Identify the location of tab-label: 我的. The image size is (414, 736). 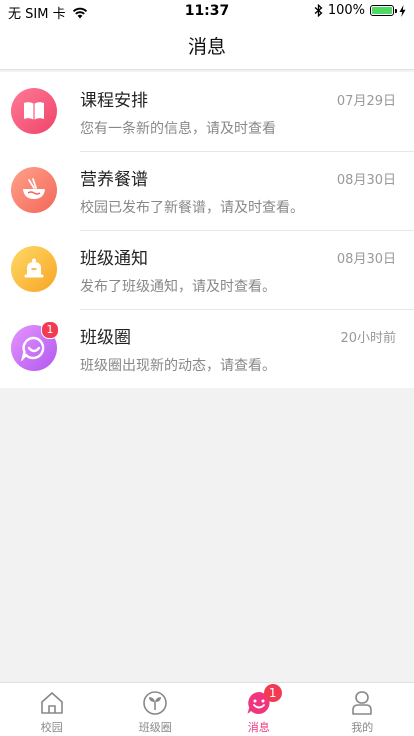
(362, 727).